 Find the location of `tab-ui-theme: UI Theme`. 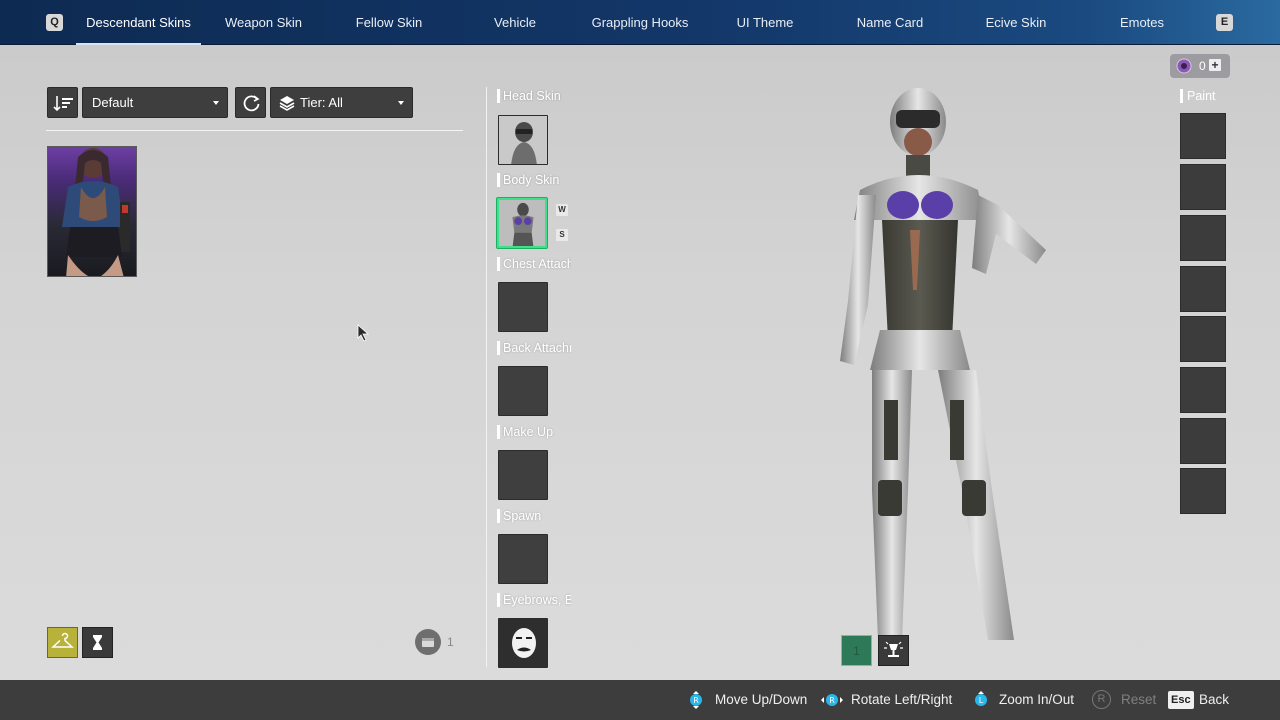

tab-ui-theme: UI Theme is located at coordinates (765, 22).